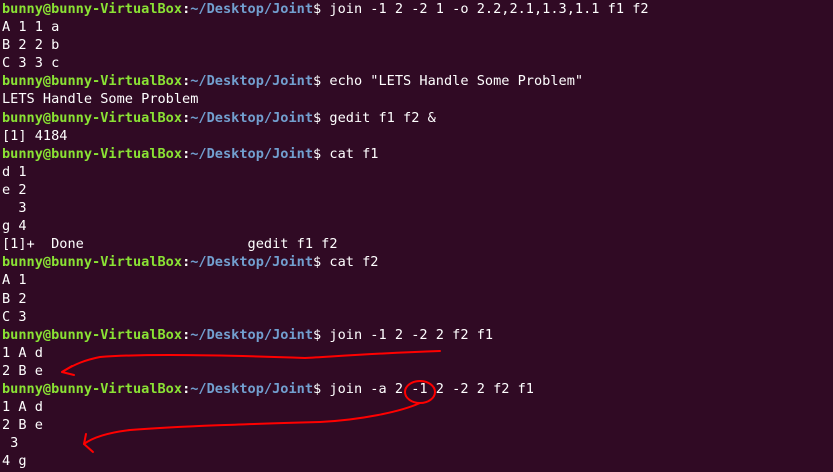 This screenshot has width=833, height=472. What do you see at coordinates (14, 189) in the screenshot?
I see `output-line: e 2` at bounding box center [14, 189].